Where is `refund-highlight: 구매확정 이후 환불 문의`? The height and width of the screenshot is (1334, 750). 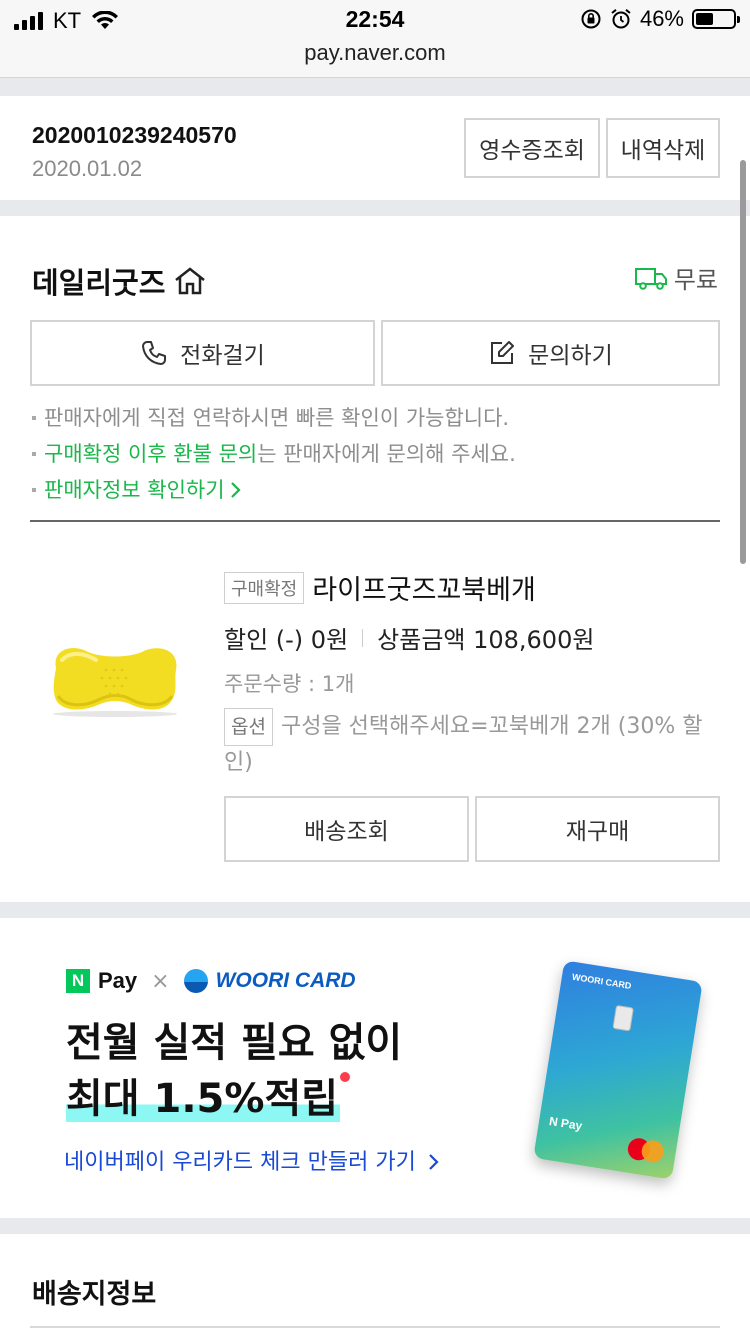 refund-highlight: 구매확정 이후 환불 문의 is located at coordinates (151, 454).